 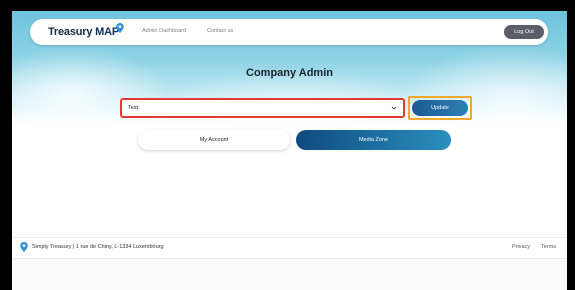 What do you see at coordinates (394, 108) in the screenshot?
I see `chevron-down-icon` at bounding box center [394, 108].